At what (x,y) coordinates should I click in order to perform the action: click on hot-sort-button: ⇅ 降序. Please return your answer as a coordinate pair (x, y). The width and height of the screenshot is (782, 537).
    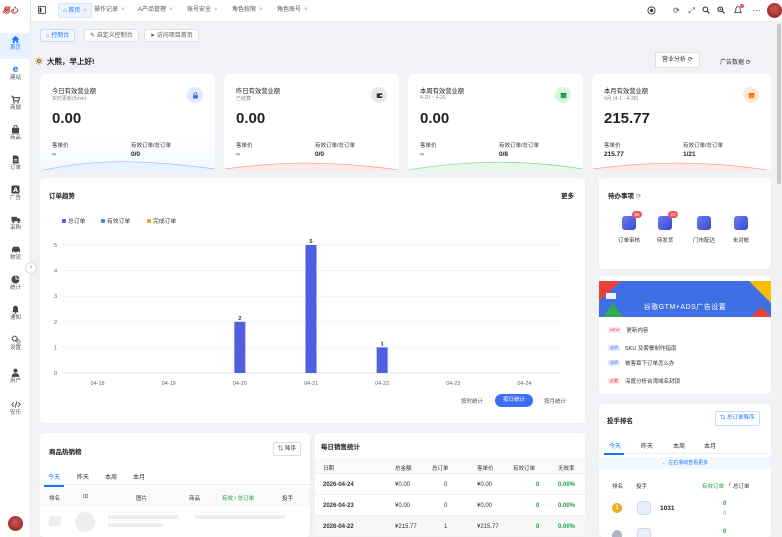
    Looking at the image, I should click on (287, 449).